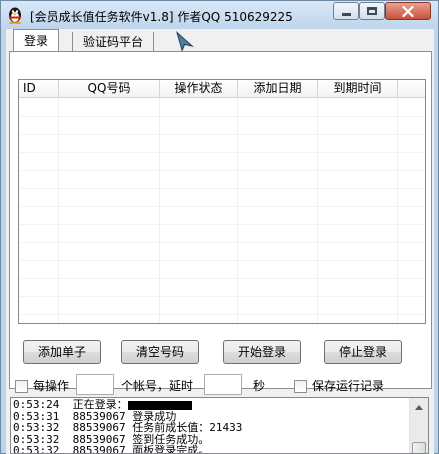  I want to click on start-login-button: 开始登录, so click(262, 352).